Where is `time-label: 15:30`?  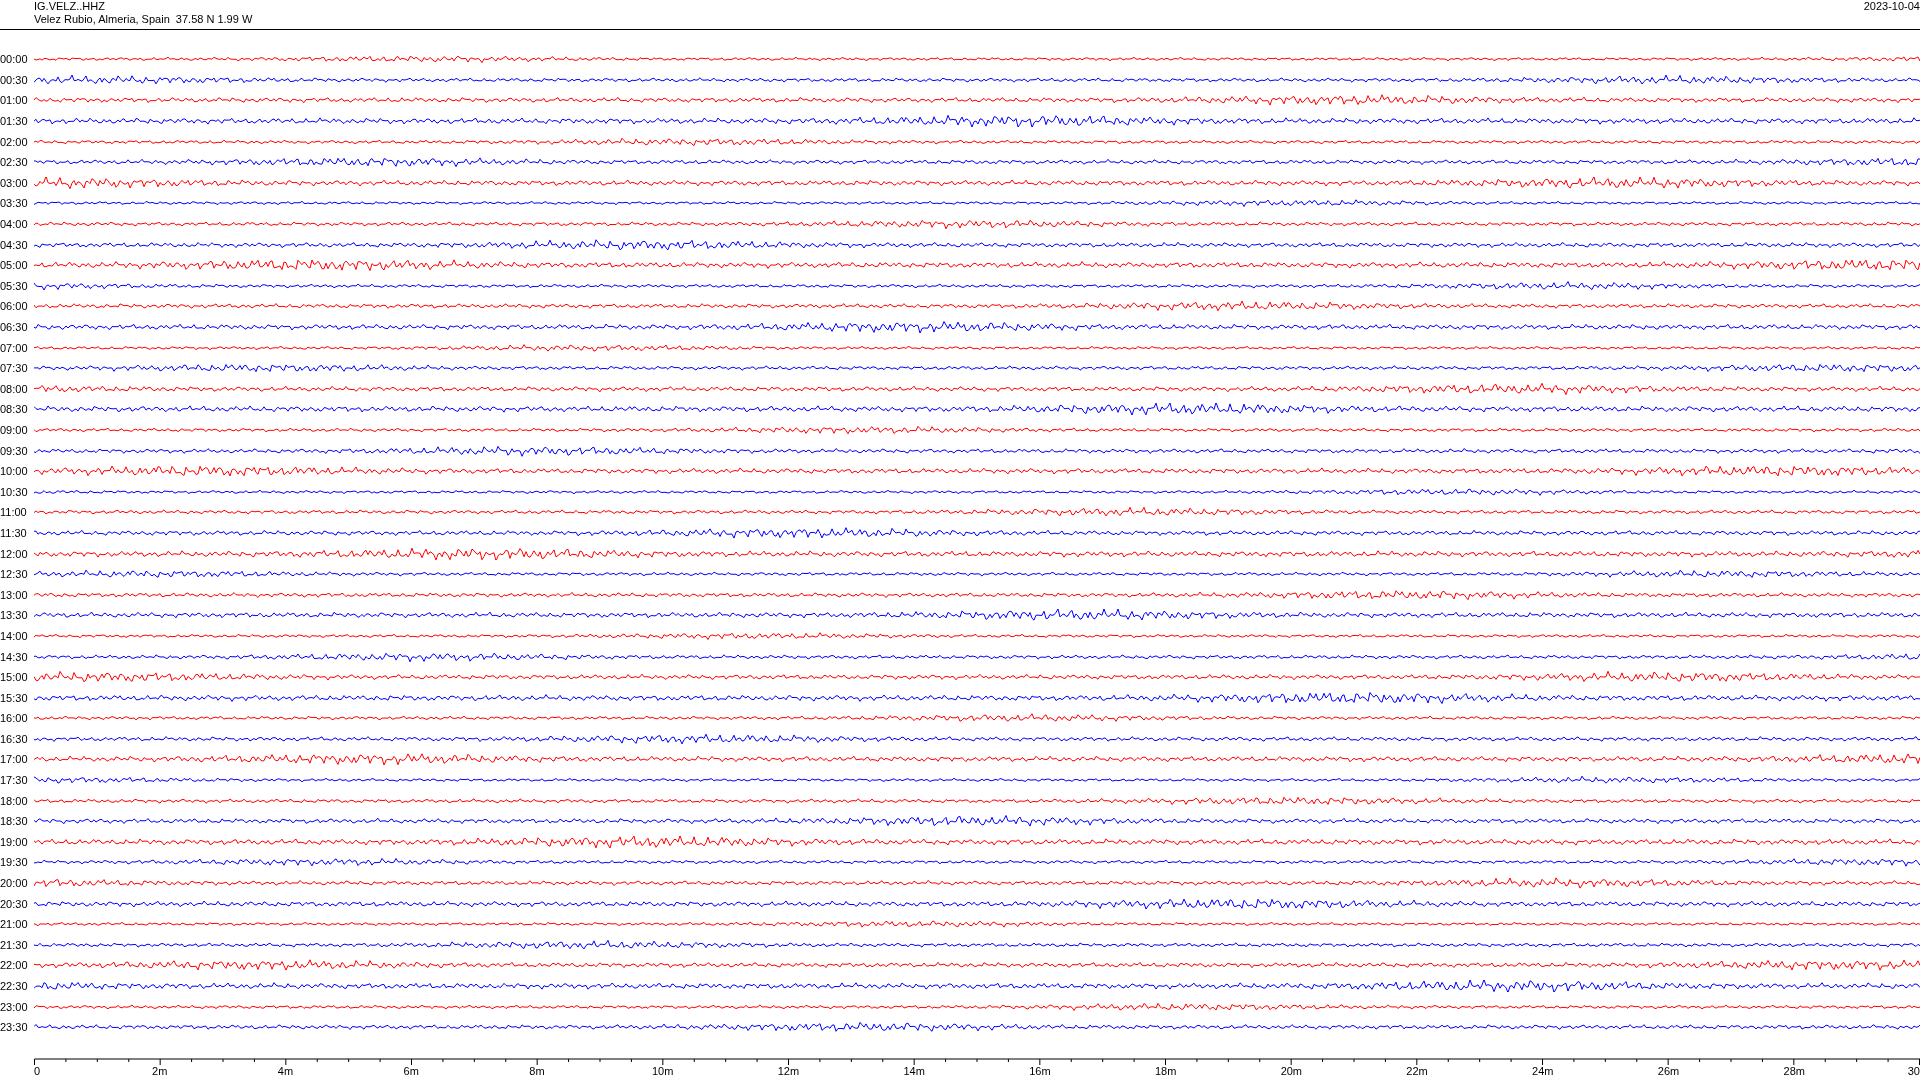 time-label: 15:30 is located at coordinates (14, 697).